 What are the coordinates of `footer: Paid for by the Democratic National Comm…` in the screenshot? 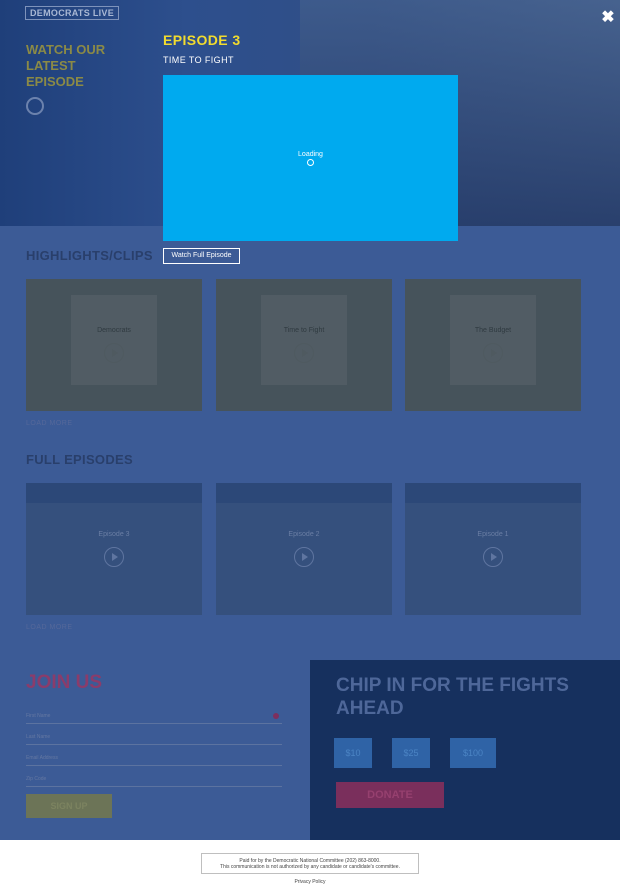 It's located at (310, 867).